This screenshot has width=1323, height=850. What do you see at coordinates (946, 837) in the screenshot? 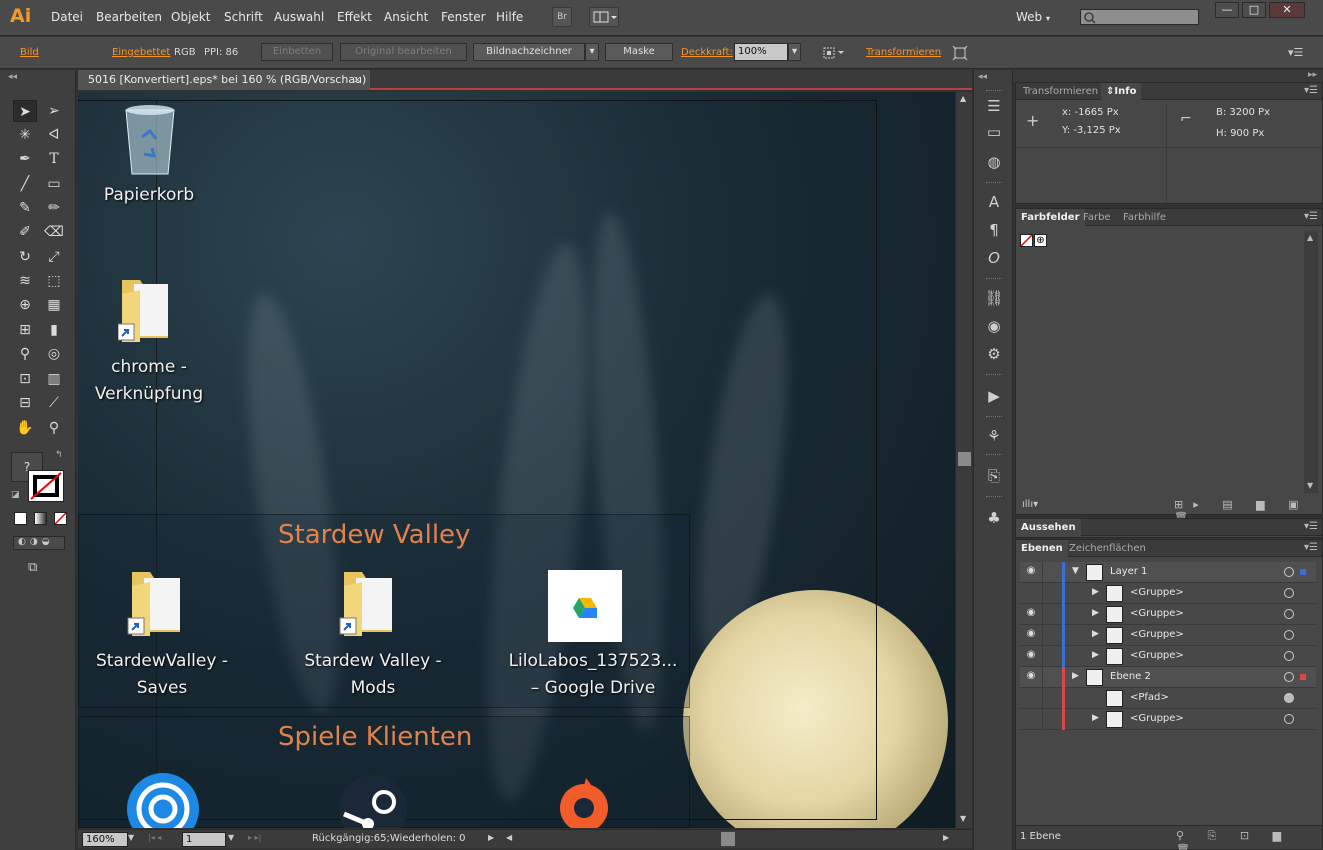
I see `scroll-right-icon: ▶` at bounding box center [946, 837].